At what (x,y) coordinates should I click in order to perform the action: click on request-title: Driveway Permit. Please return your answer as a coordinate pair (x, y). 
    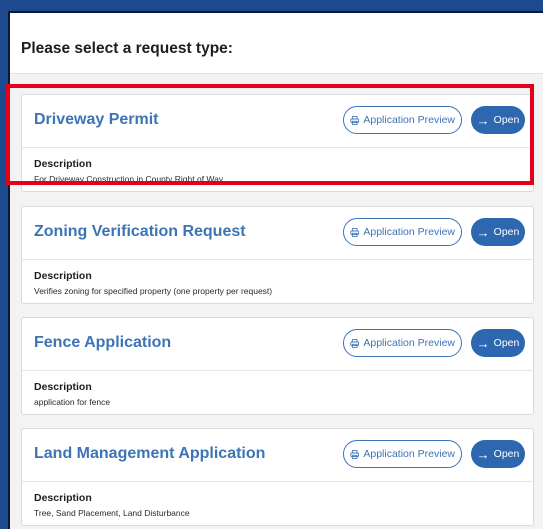
    Looking at the image, I should click on (96, 119).